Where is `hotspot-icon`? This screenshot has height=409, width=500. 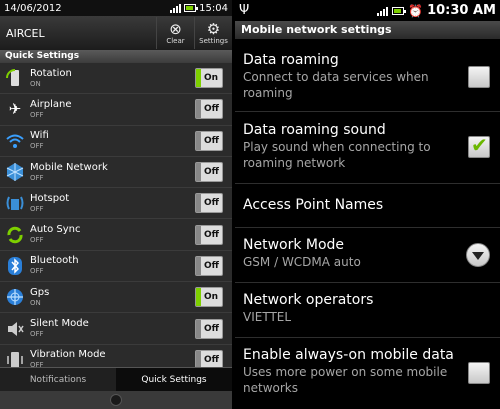 hotspot-icon is located at coordinates (15, 203).